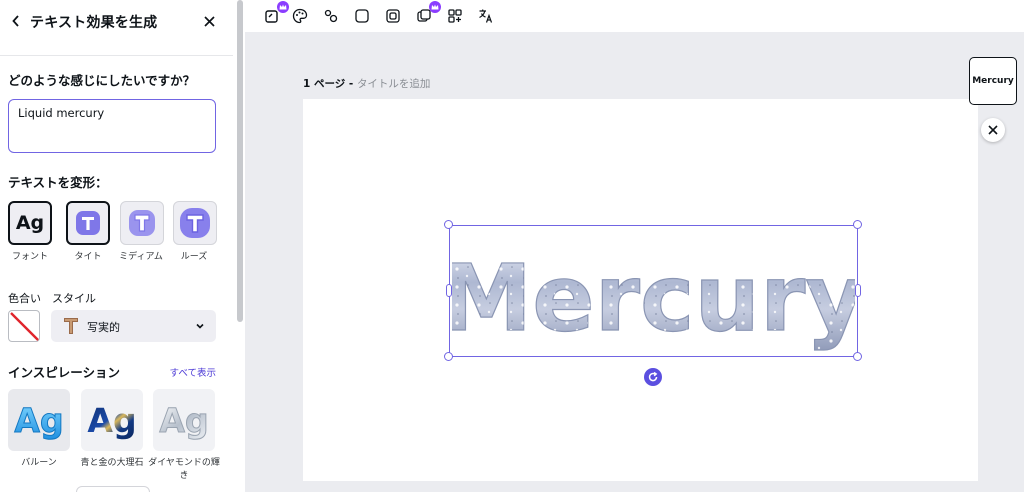 Image resolution: width=1024 pixels, height=492 pixels. I want to click on text-effect-thumbnail: Mercury, so click(993, 81).